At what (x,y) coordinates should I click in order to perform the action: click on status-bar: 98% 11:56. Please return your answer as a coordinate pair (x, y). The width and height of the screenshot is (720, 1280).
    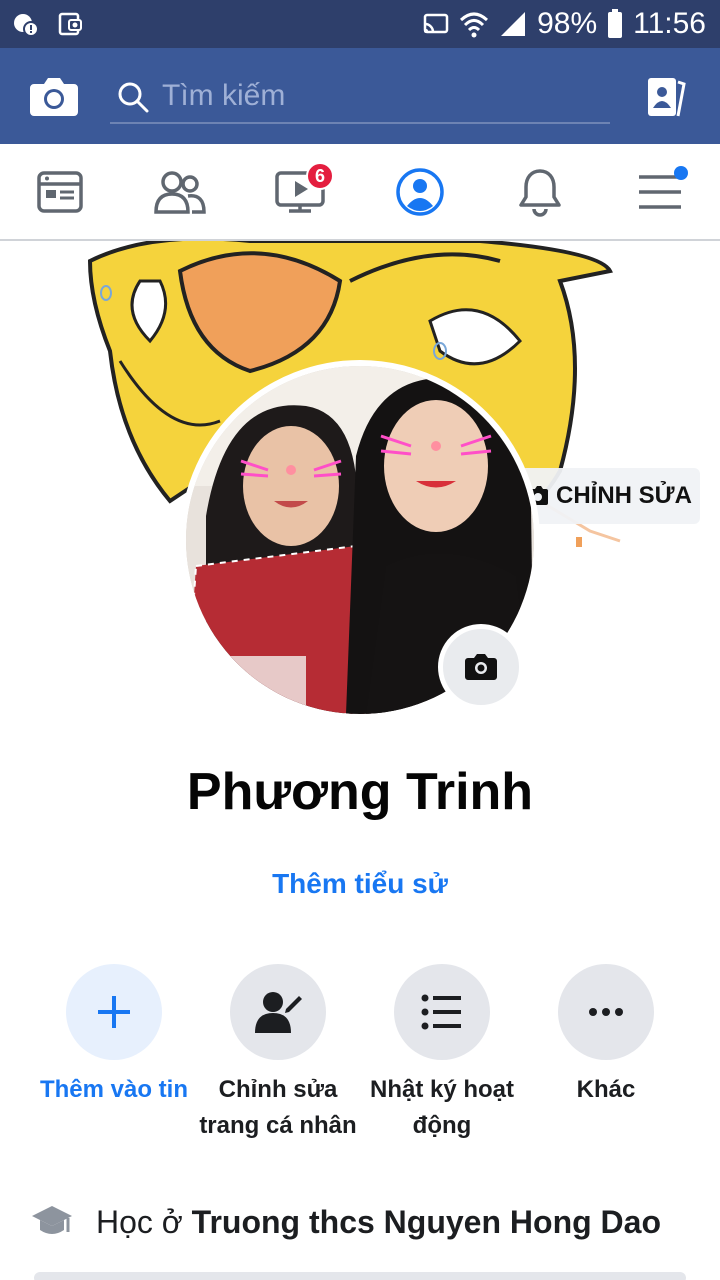
    Looking at the image, I should click on (360, 24).